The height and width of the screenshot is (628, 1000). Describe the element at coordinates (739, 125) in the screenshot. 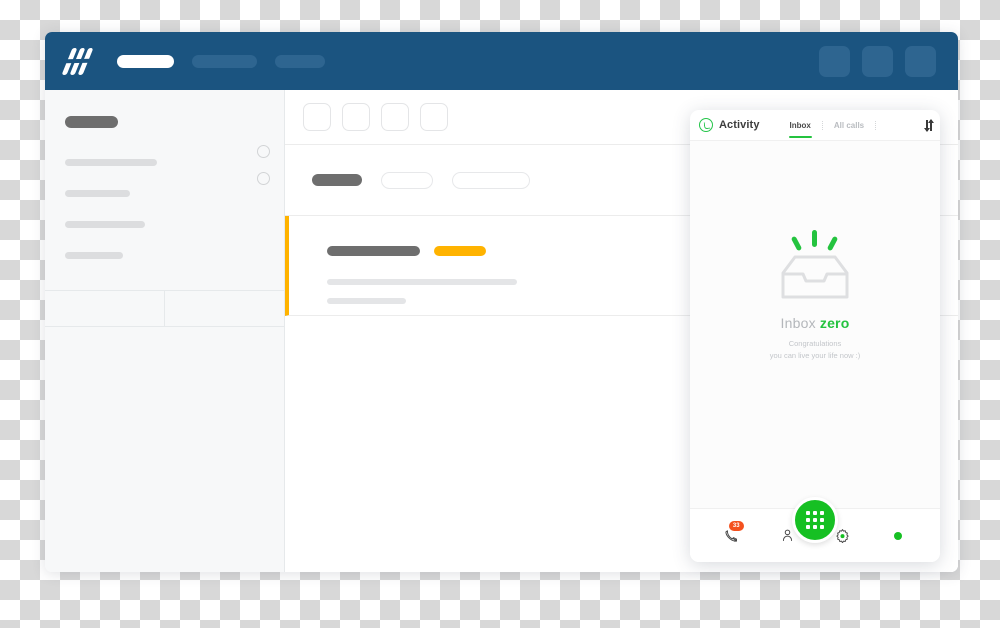

I see `activity-brand-label: Activity` at that location.